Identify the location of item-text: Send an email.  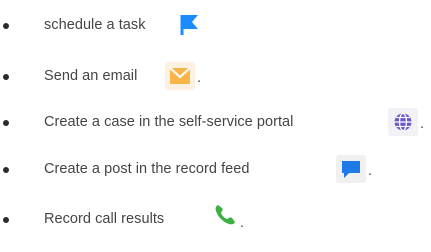
(91, 76).